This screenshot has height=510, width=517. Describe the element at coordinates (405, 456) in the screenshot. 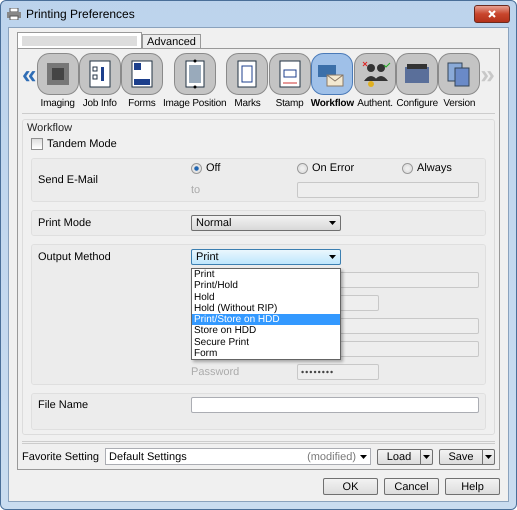

I see `split-button: Load` at that location.